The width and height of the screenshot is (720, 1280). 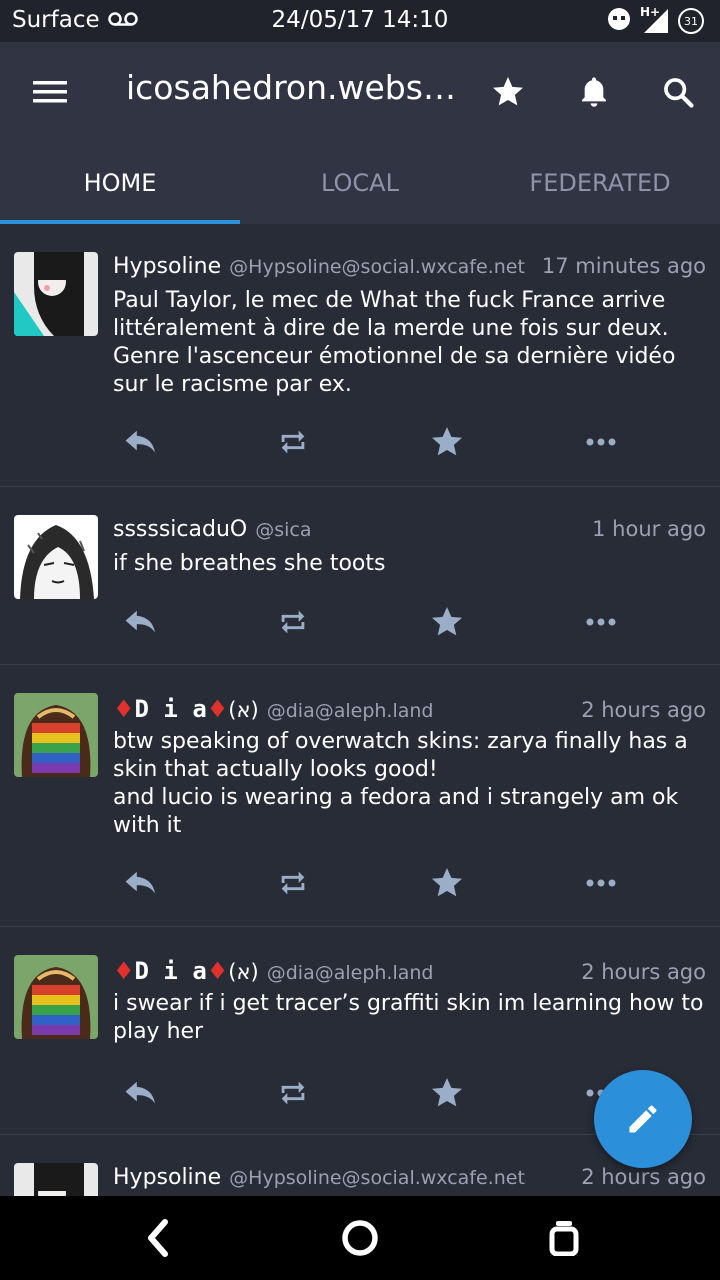 I want to click on bell-icon, so click(x=594, y=92).